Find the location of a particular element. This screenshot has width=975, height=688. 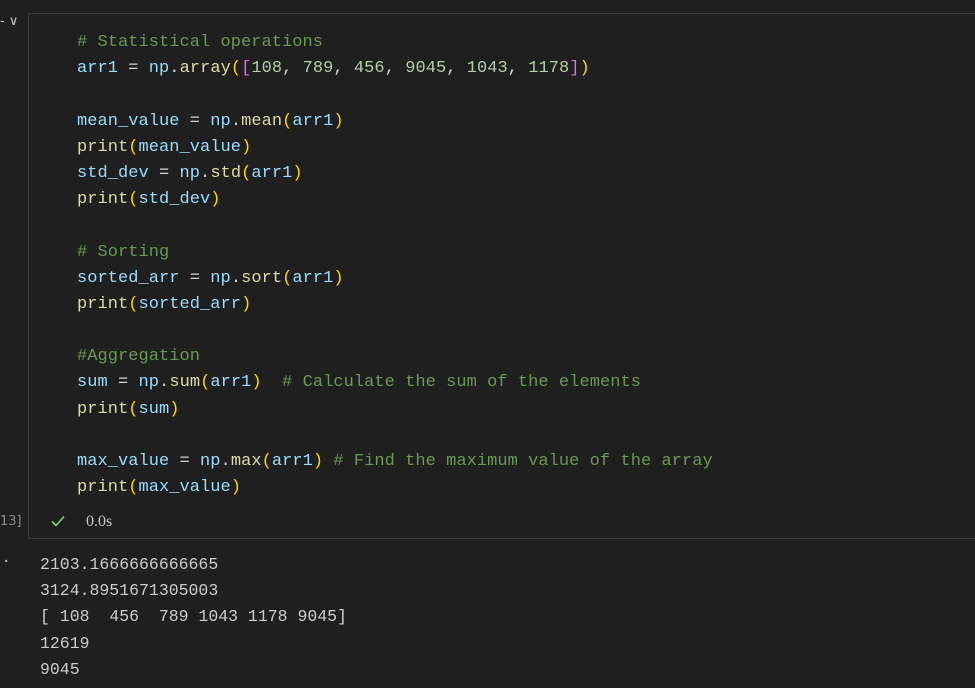

output-line: [ 108 456 789 1043 1178 9045] is located at coordinates (193, 617).